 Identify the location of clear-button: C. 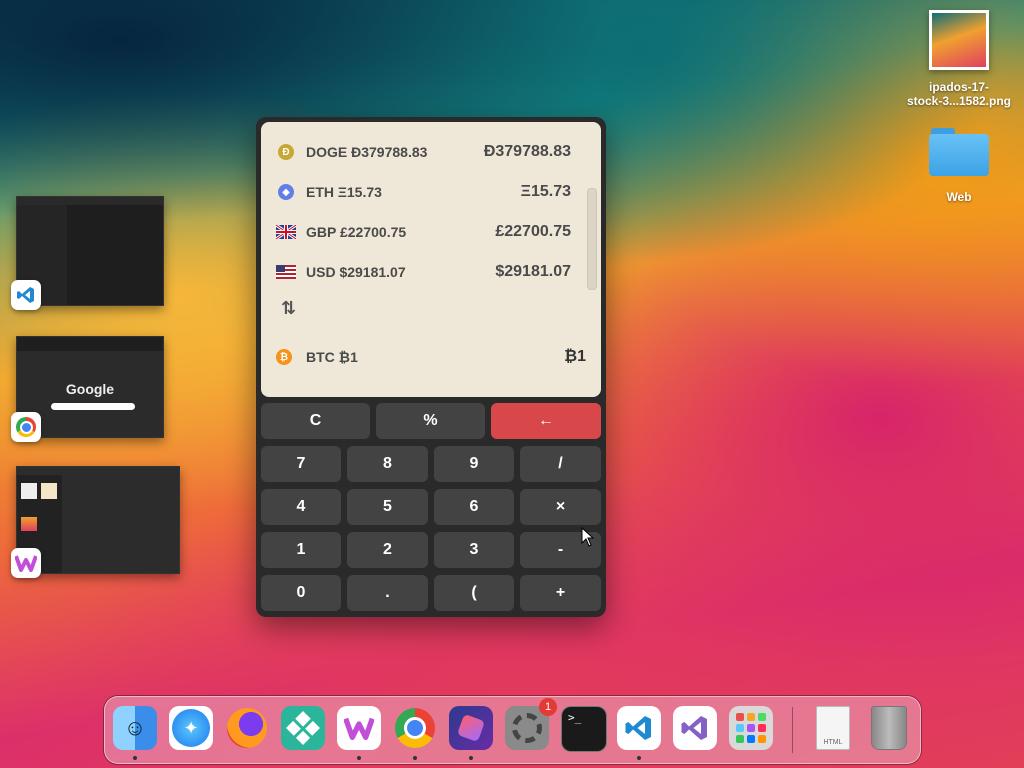
(315, 421).